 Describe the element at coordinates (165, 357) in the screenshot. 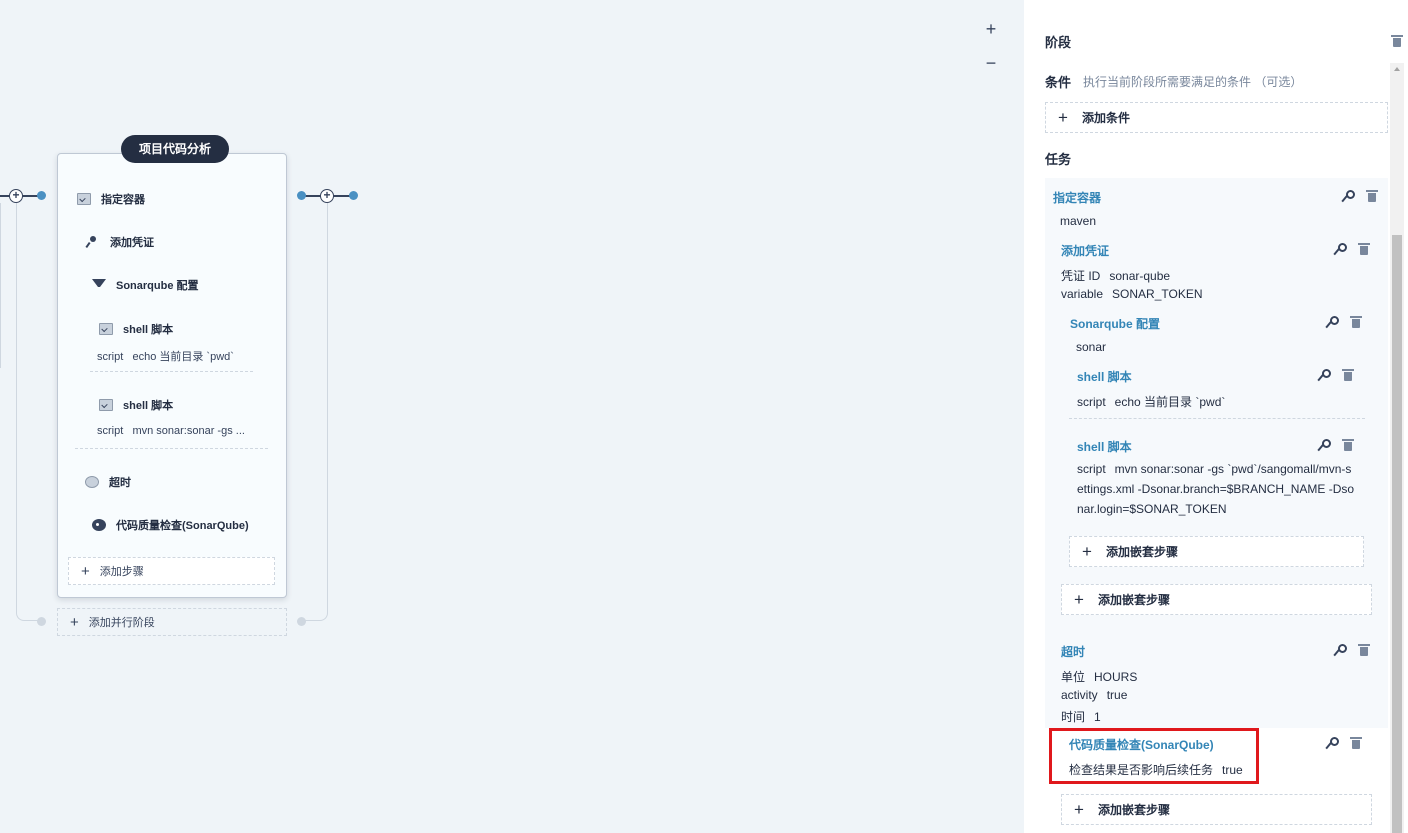

I see `step-shell-1-script: script echo 当前目录 `pwd`` at that location.